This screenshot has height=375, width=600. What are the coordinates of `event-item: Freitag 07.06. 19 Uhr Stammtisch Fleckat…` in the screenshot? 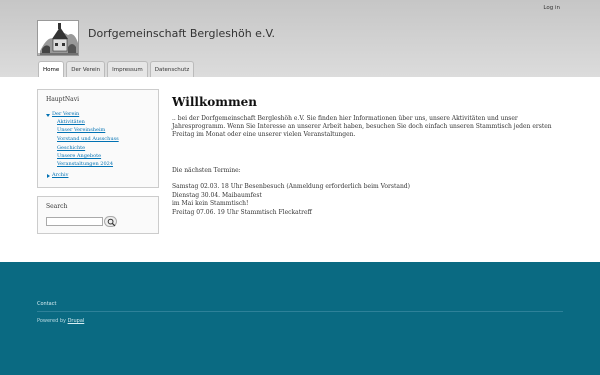 It's located at (242, 212).